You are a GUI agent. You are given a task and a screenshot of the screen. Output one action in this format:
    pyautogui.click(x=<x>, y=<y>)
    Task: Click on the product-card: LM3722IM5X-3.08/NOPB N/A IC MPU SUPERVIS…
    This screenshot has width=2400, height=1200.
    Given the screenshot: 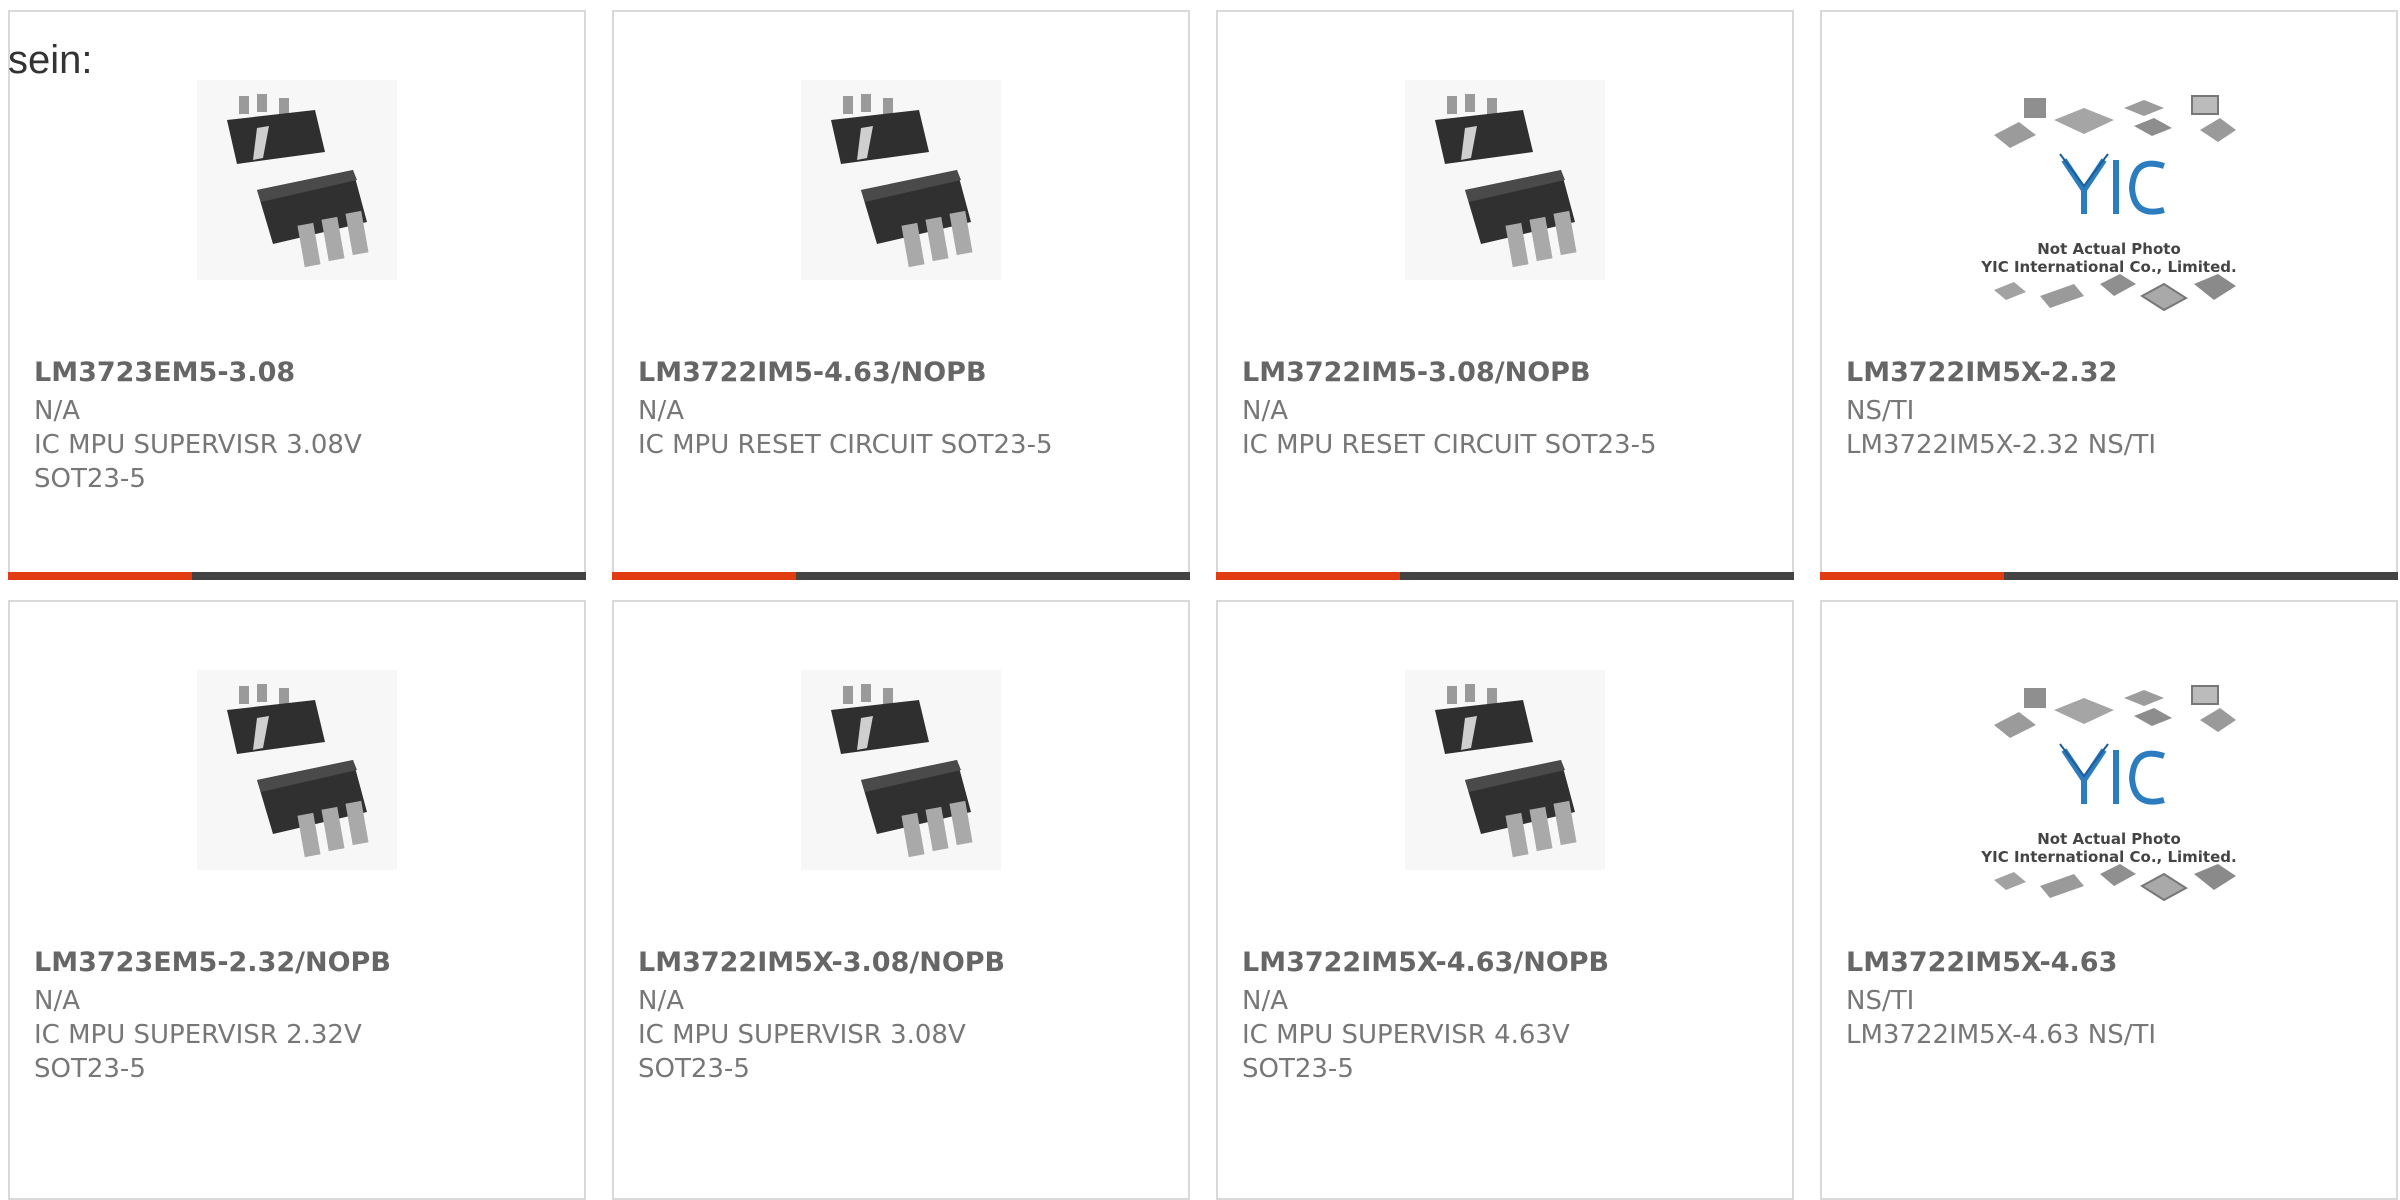 What is the action you would take?
    pyautogui.click(x=901, y=900)
    